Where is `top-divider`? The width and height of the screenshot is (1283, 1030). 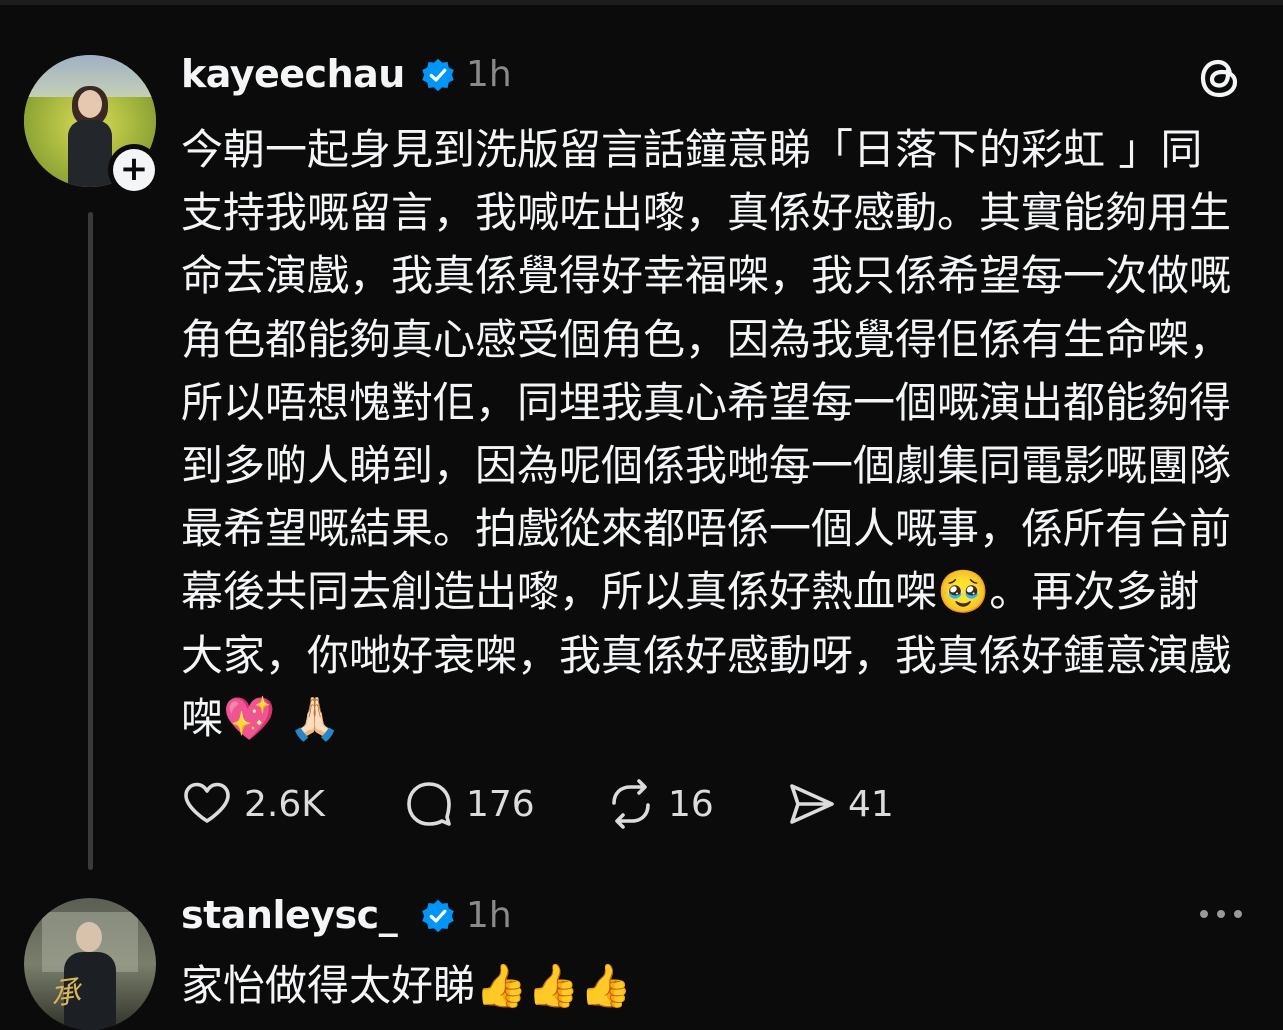
top-divider is located at coordinates (641, 2).